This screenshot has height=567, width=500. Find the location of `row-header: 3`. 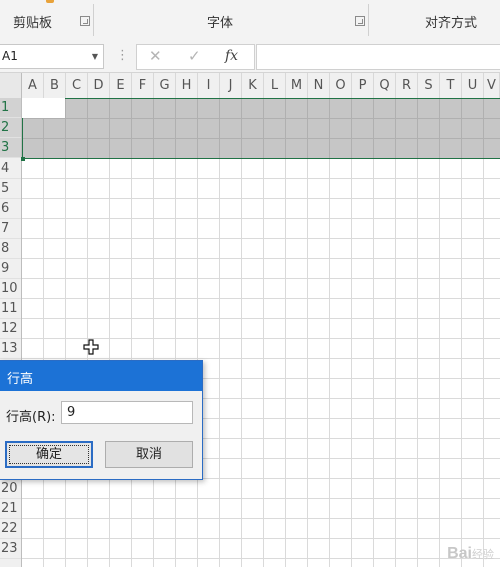

row-header: 3 is located at coordinates (10, 148).